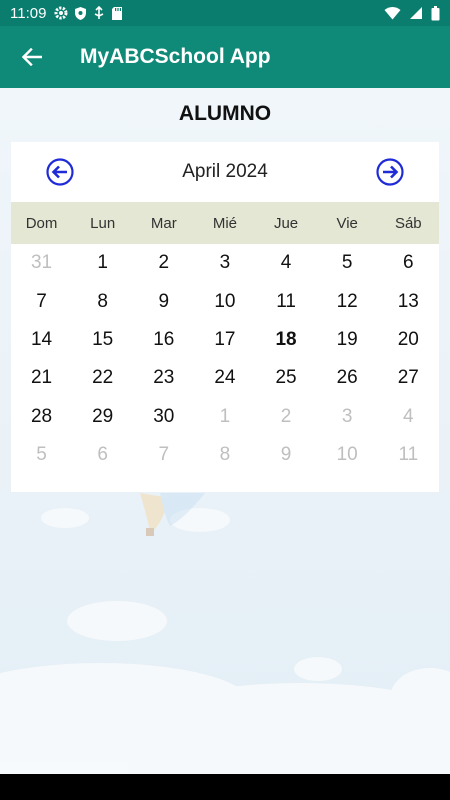 This screenshot has width=450, height=800. I want to click on weekday-label: Mié, so click(225, 223).